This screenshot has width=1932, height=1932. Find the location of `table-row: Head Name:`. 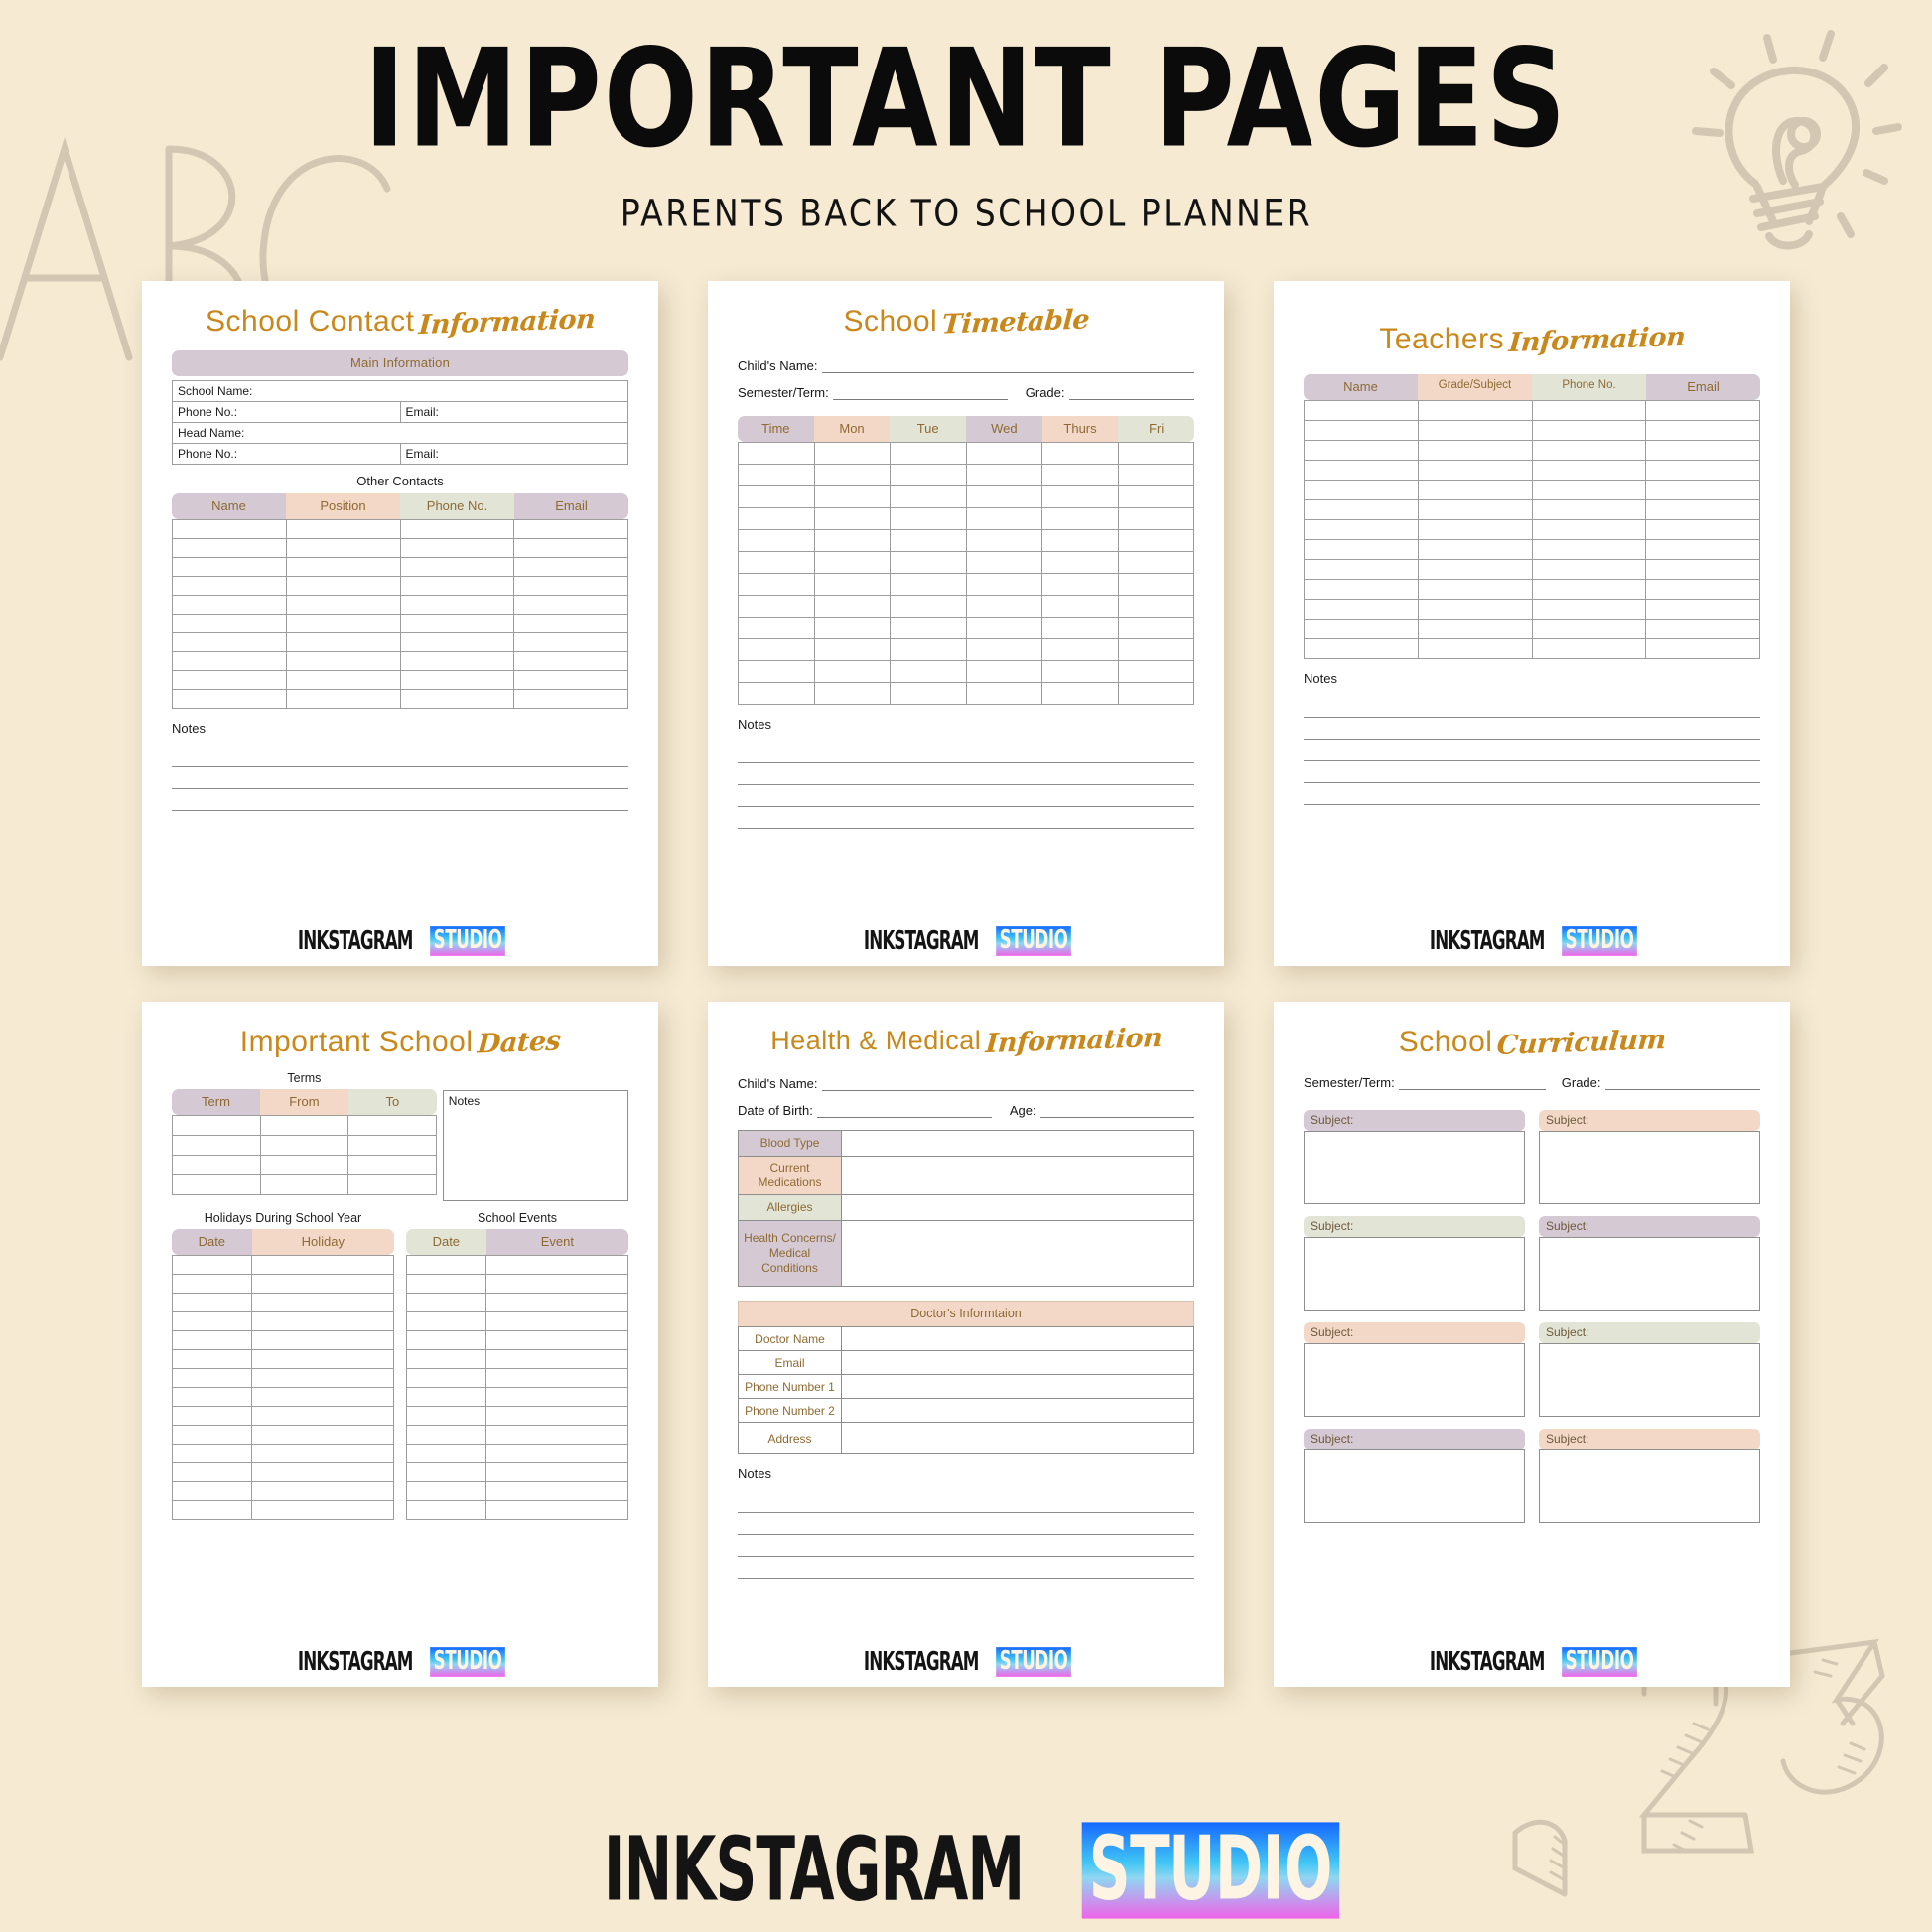

table-row: Head Name: is located at coordinates (400, 433).